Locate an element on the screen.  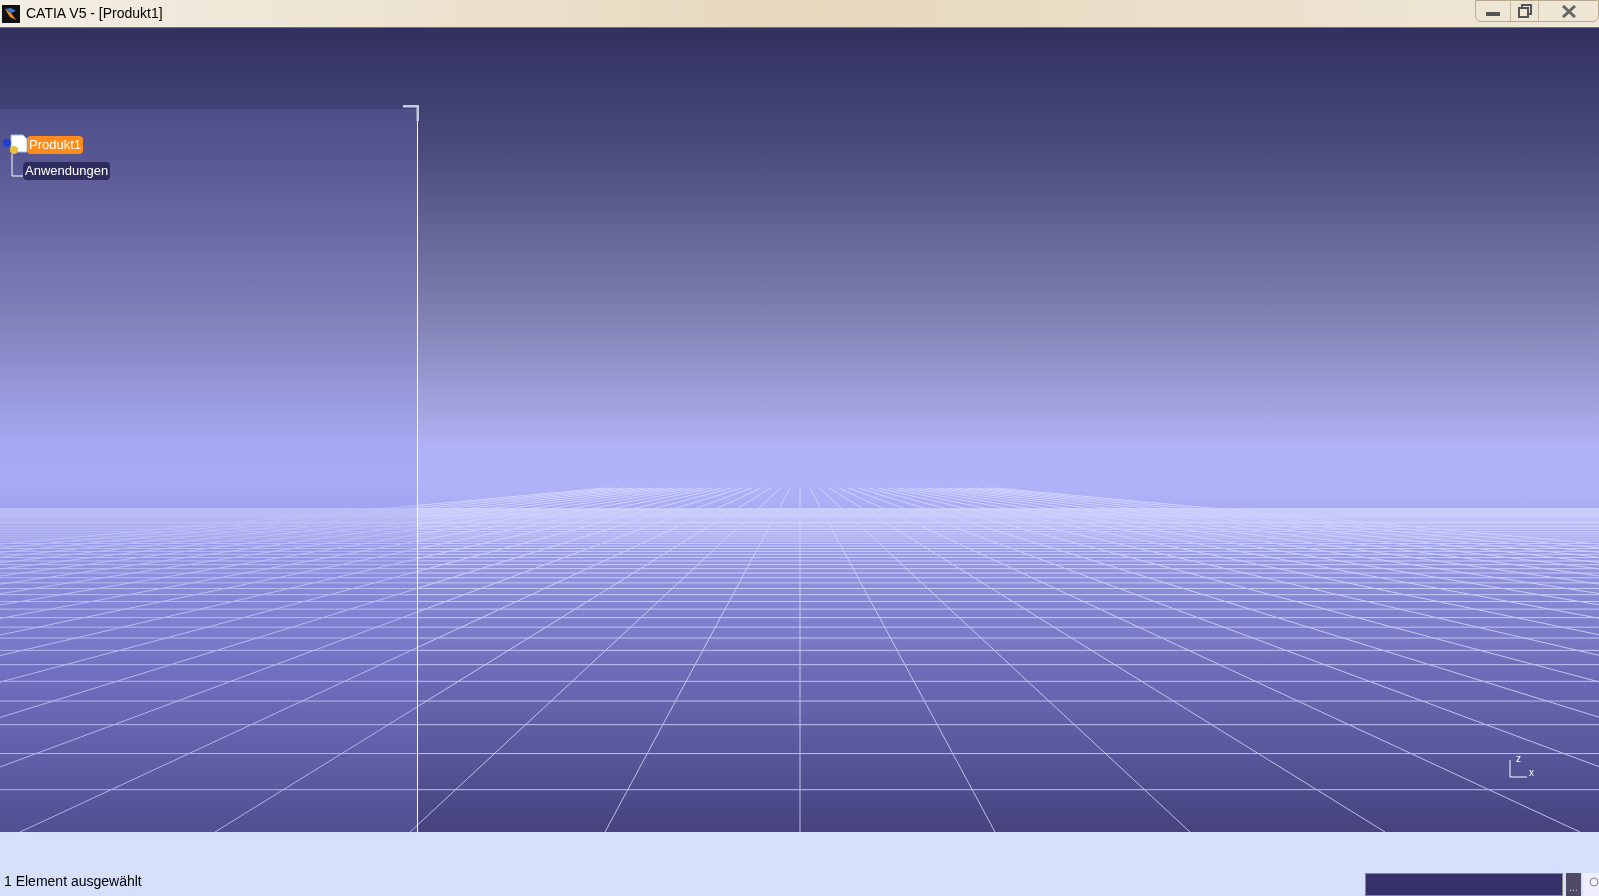
close-icon is located at coordinates (1568, 11).